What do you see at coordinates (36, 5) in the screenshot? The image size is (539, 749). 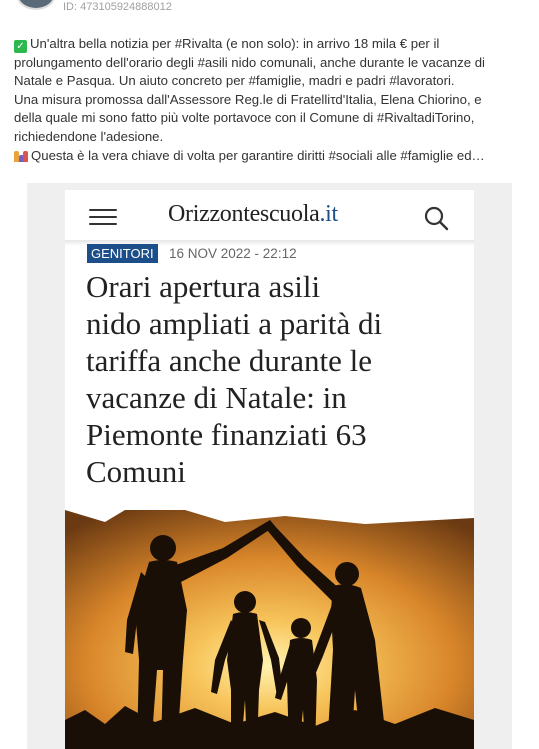 I see `avatar` at bounding box center [36, 5].